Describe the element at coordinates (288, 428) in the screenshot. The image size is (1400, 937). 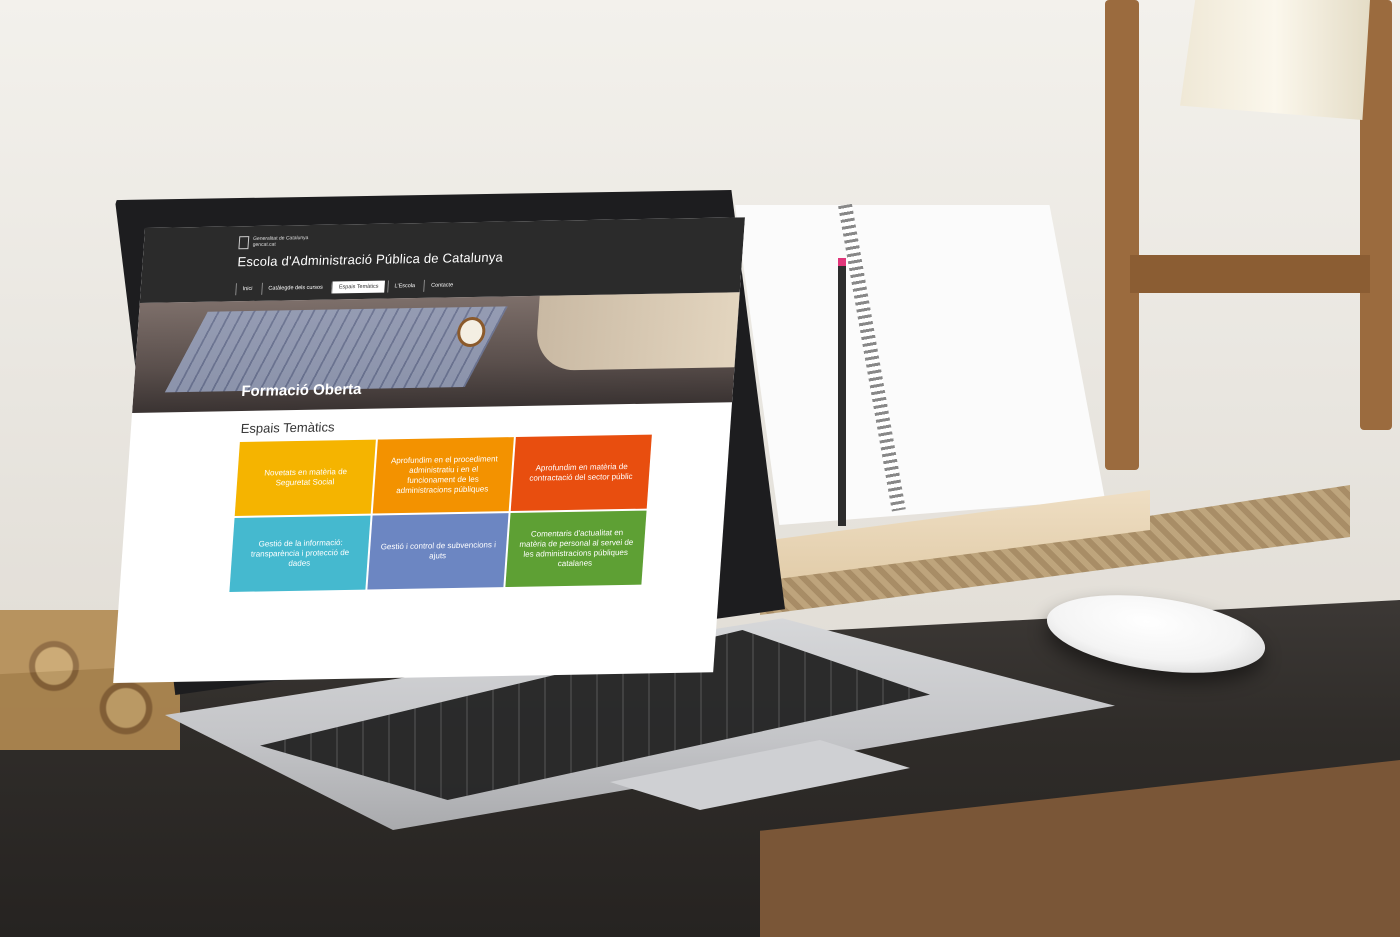
I see `section-title: Espais Temàtics` at that location.